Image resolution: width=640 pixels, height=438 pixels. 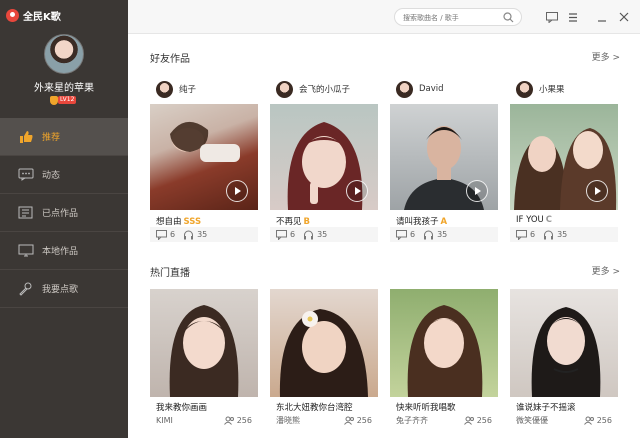 What do you see at coordinates (452, 17) in the screenshot?
I see `search-input` at bounding box center [452, 17].